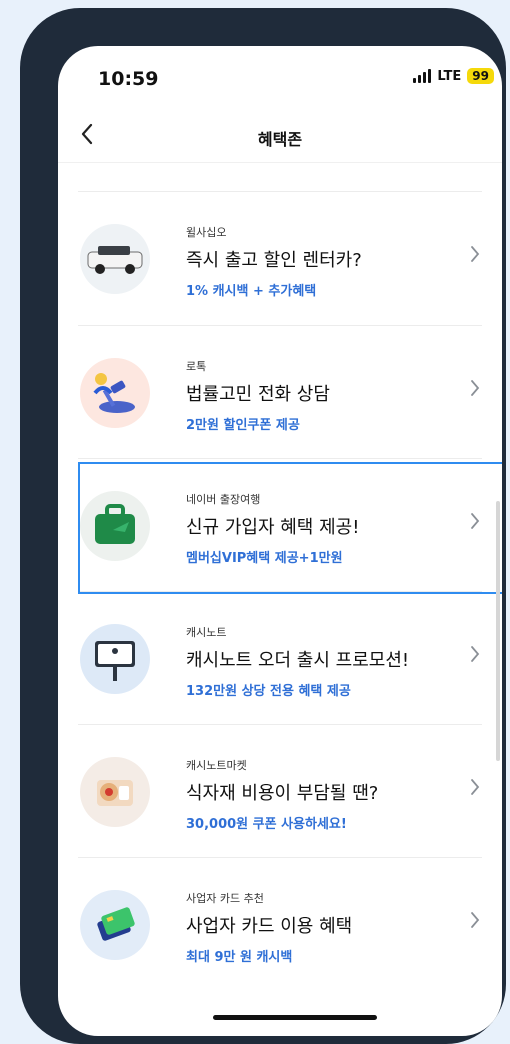 The image size is (510, 1044). Describe the element at coordinates (196, 366) in the screenshot. I see `item-provider: 로톡` at that location.